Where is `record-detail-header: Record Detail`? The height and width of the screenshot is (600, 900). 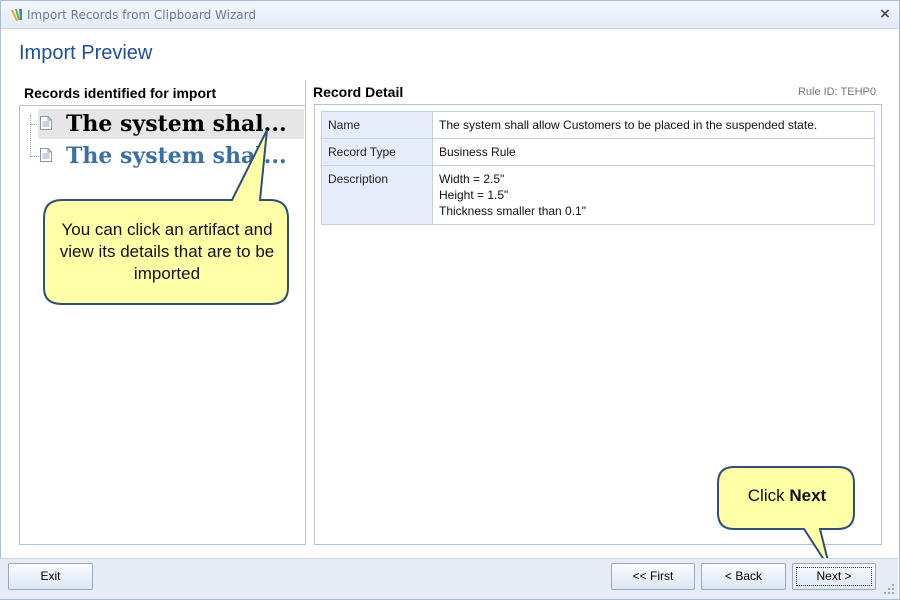 record-detail-header: Record Detail is located at coordinates (358, 92).